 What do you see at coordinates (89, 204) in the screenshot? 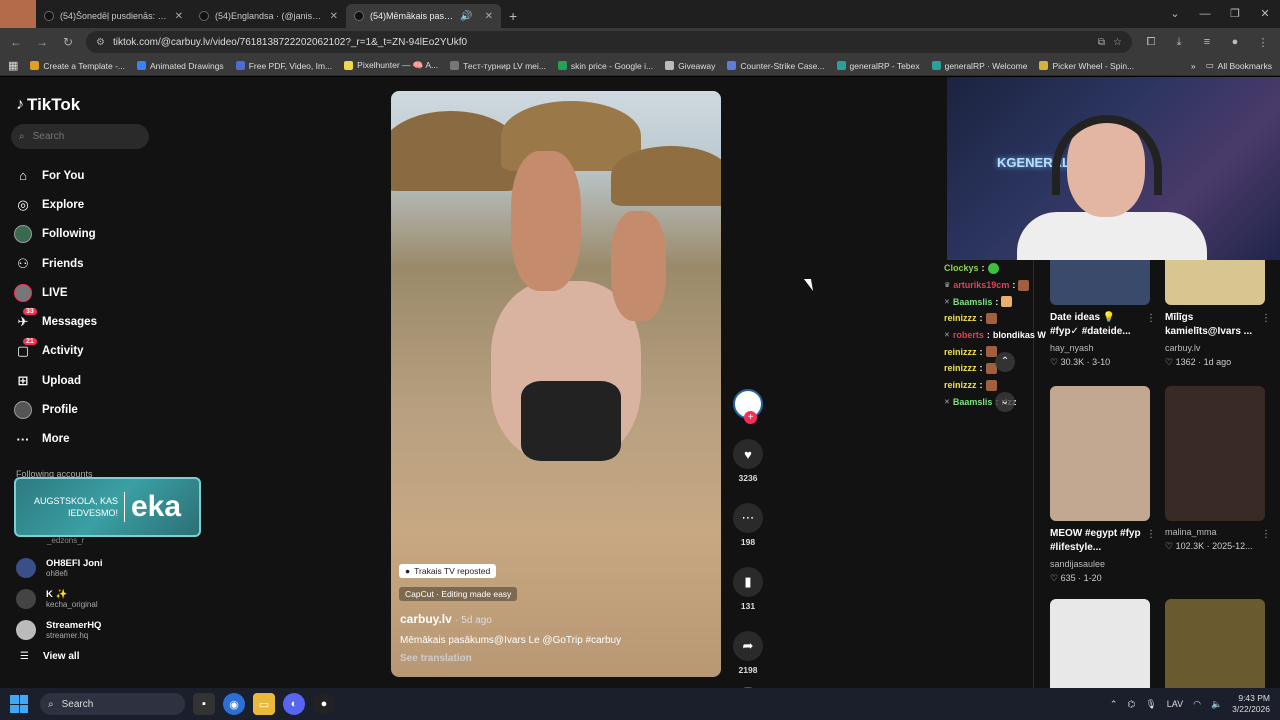
I see `sidebar-item-explore: ◎ Explore` at bounding box center [89, 204].